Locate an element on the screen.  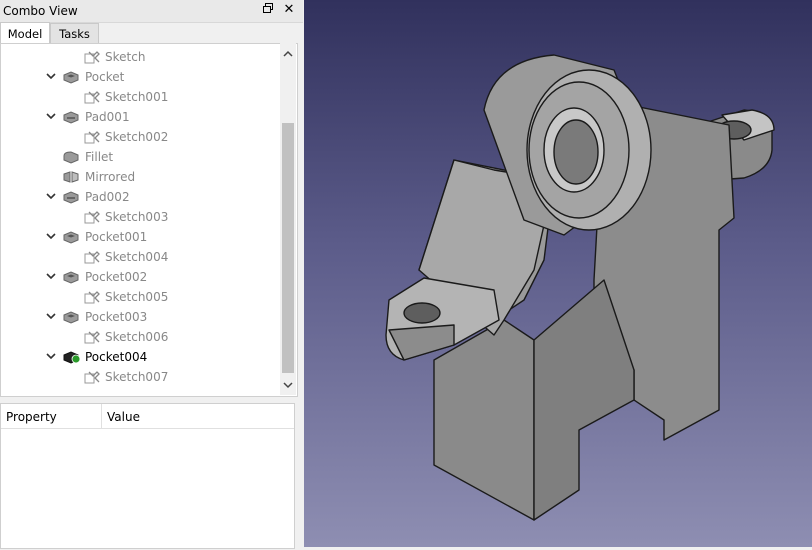
tree-item-pocket001: Pocket001 is located at coordinates (141, 237).